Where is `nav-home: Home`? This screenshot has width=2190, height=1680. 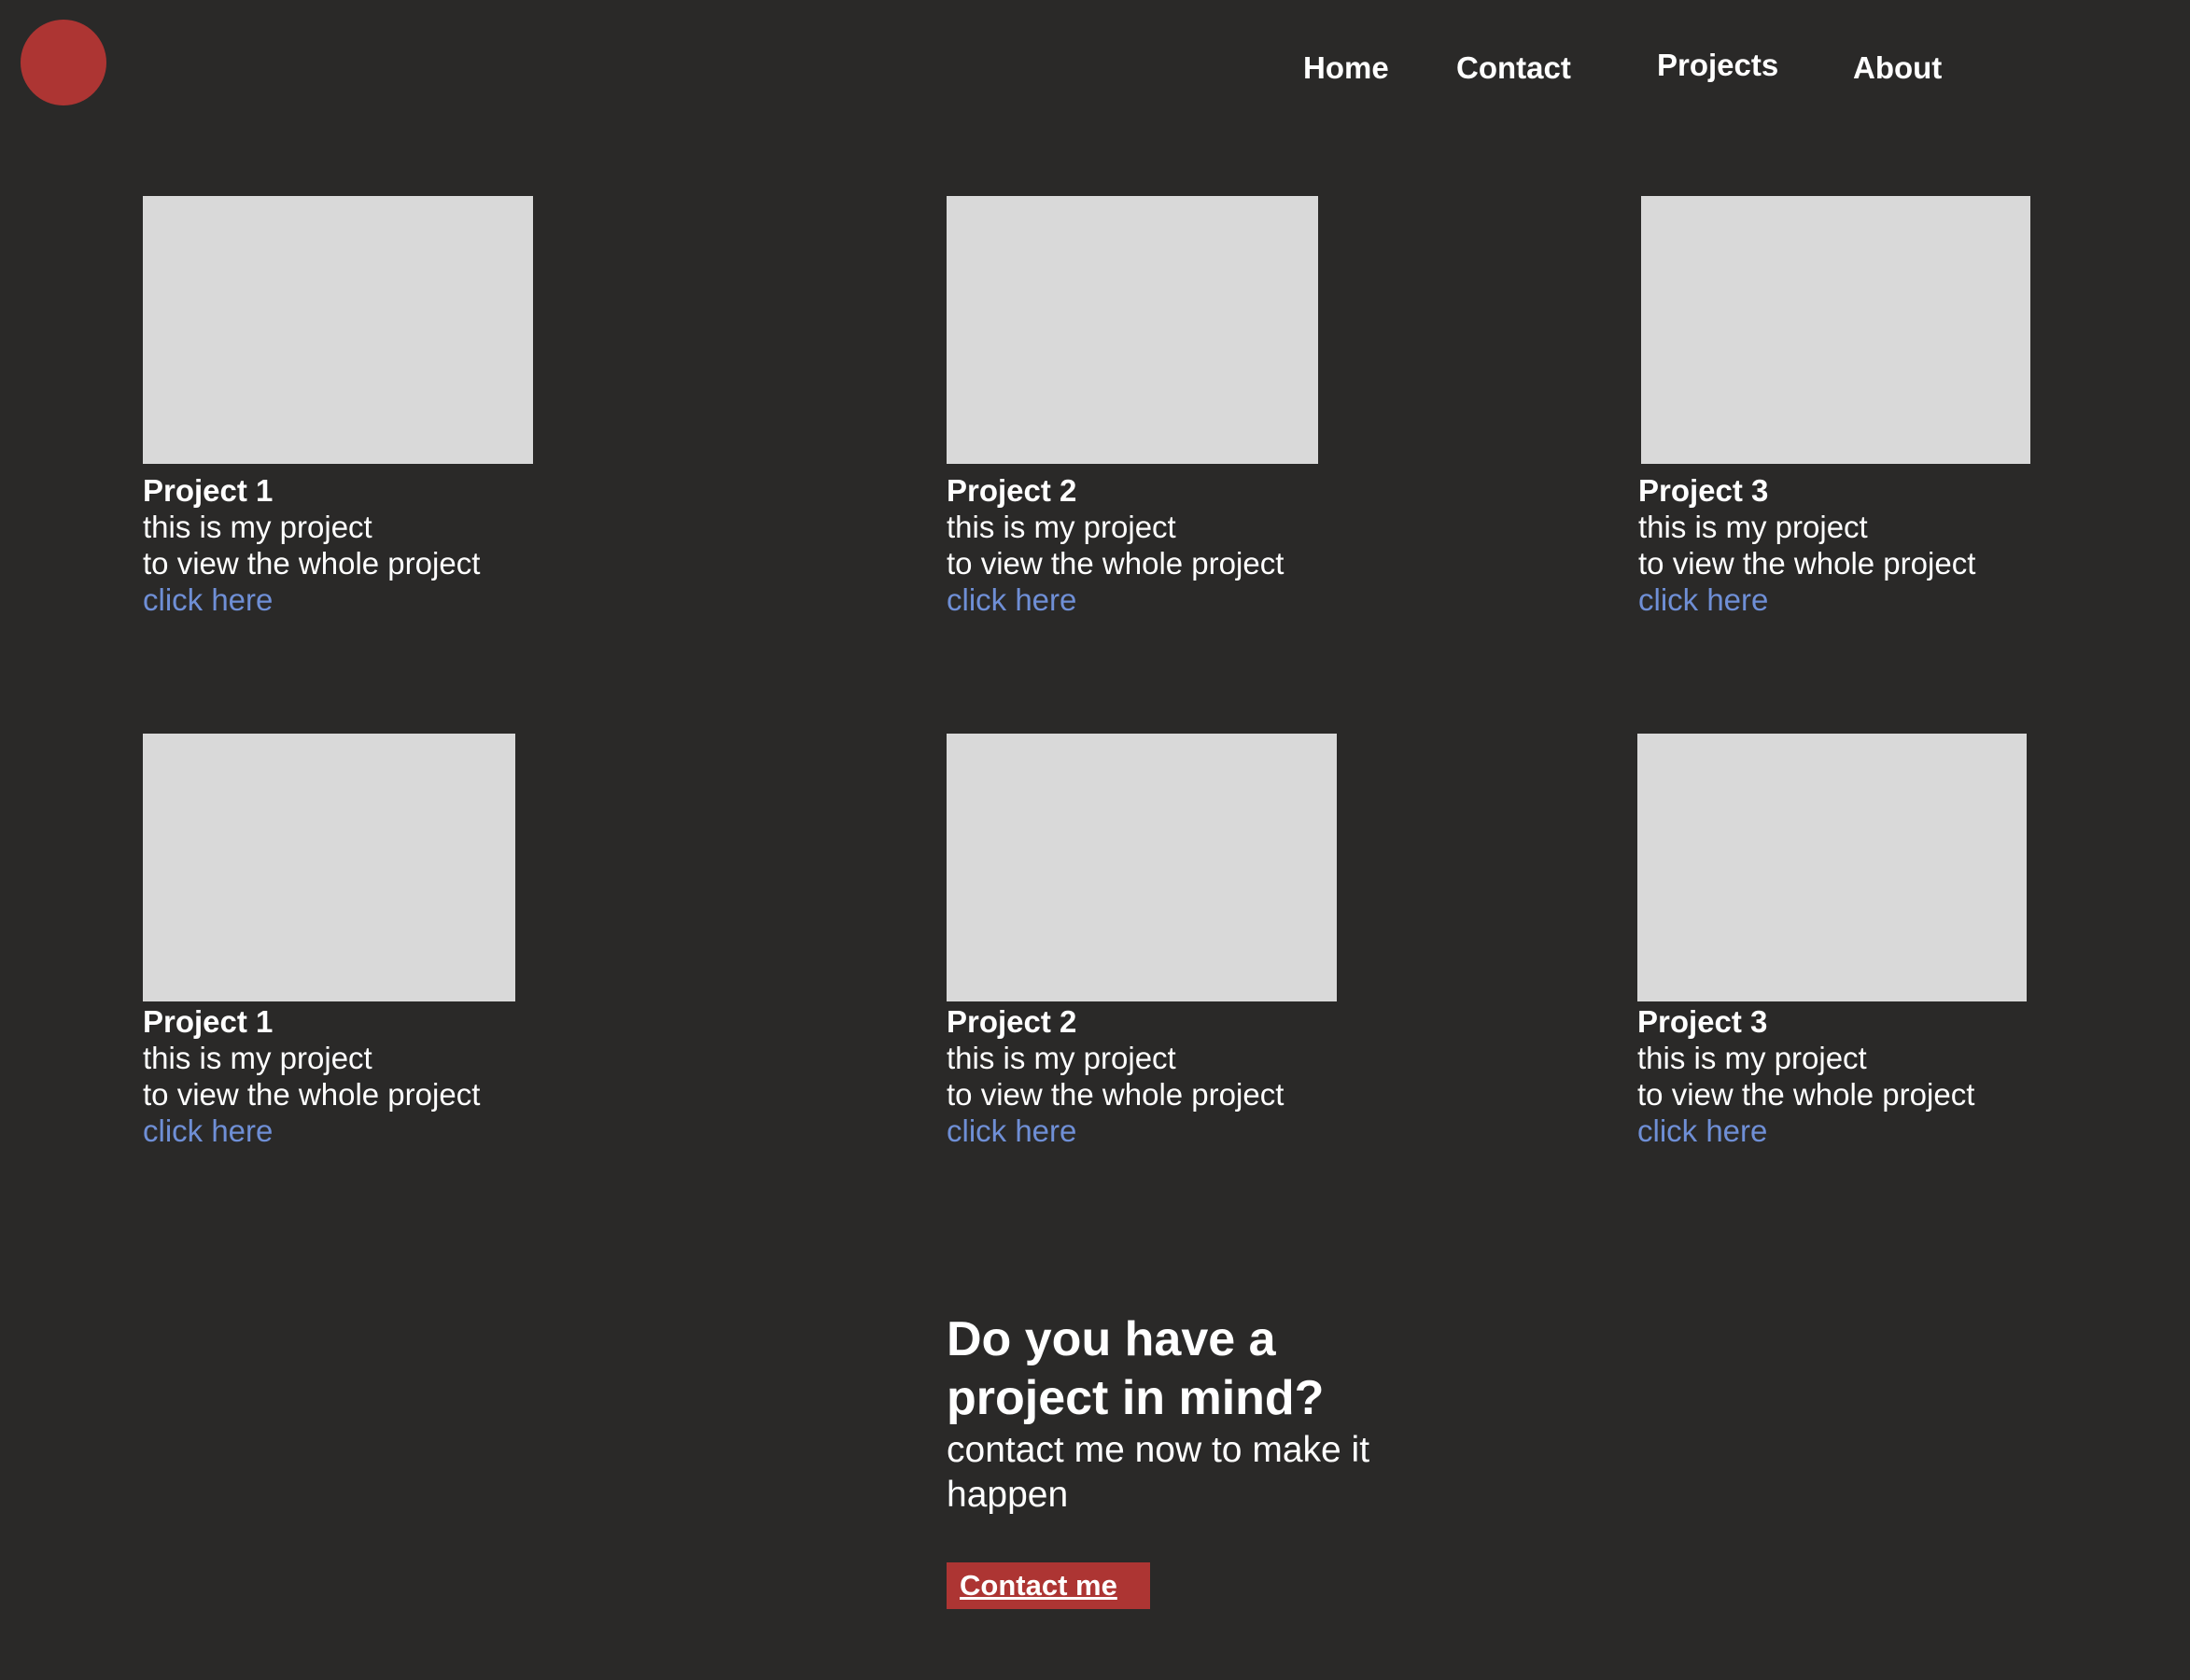 nav-home: Home is located at coordinates (1346, 67).